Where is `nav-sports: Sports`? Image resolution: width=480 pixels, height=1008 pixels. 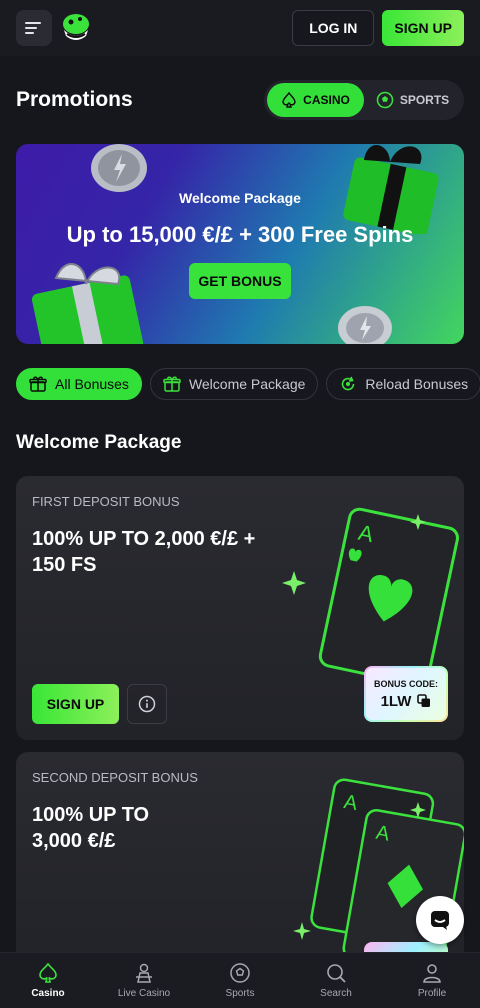 nav-sports: Sports is located at coordinates (240, 980).